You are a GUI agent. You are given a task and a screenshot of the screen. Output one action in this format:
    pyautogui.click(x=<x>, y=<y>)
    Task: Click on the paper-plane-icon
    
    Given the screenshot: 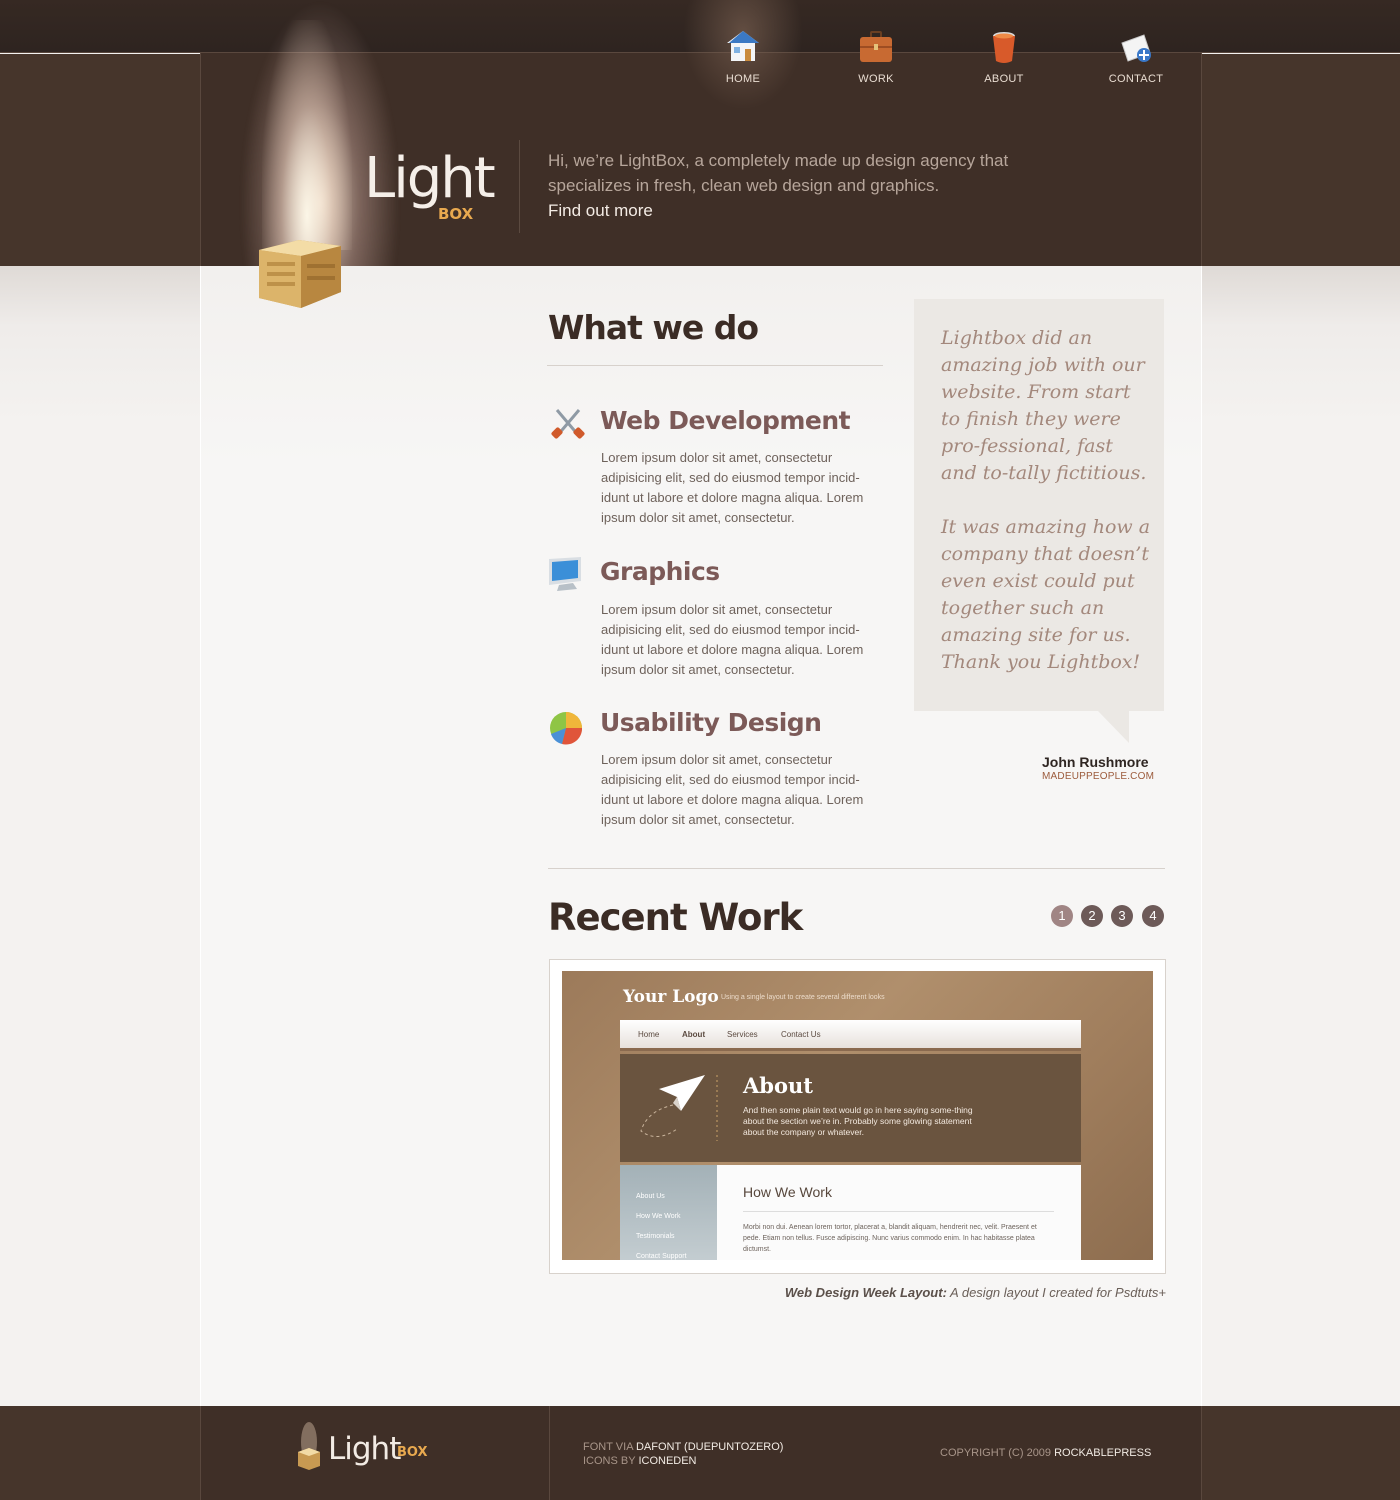 What is the action you would take?
    pyautogui.click(x=679, y=1108)
    